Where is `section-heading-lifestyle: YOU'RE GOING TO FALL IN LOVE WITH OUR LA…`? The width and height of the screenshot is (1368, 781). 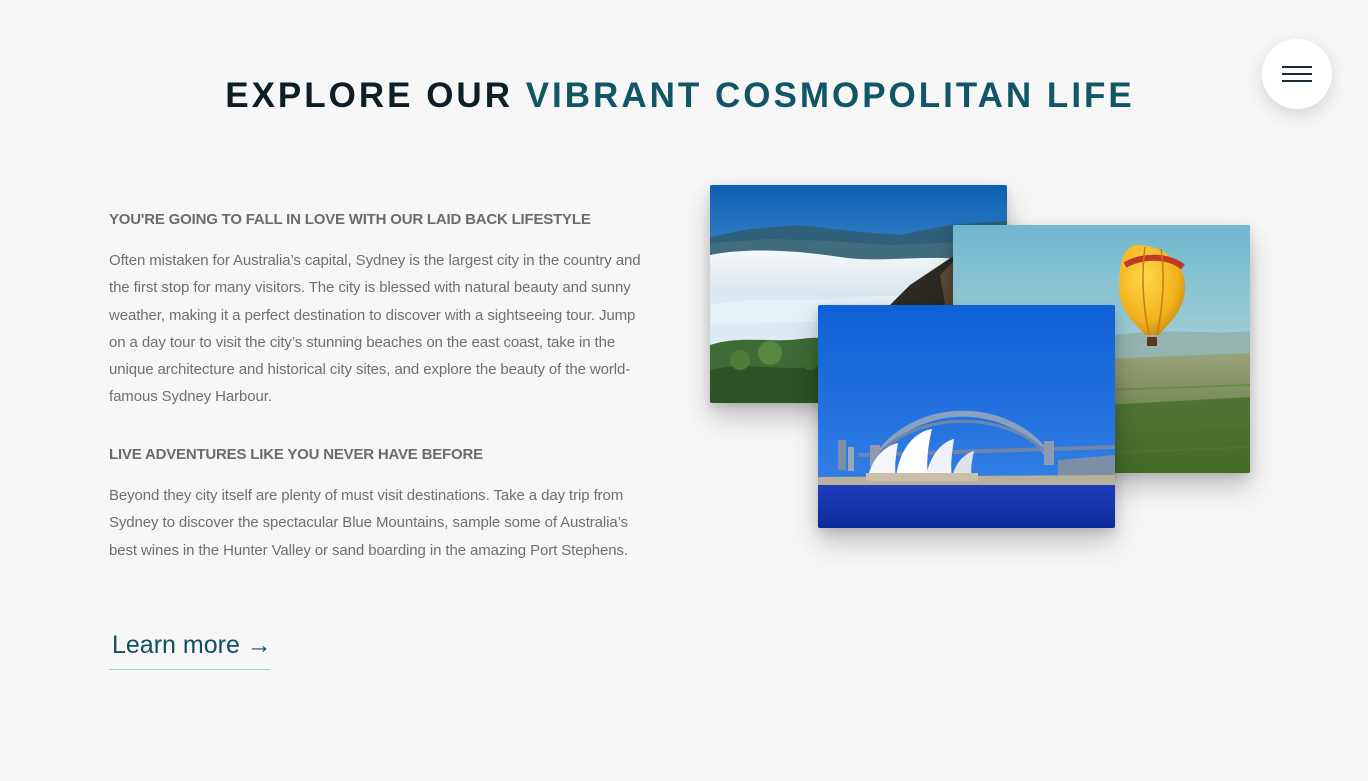
section-heading-lifestyle: YOU'RE GOING TO FALL IN LOVE WITH OUR LA… is located at coordinates (350, 219).